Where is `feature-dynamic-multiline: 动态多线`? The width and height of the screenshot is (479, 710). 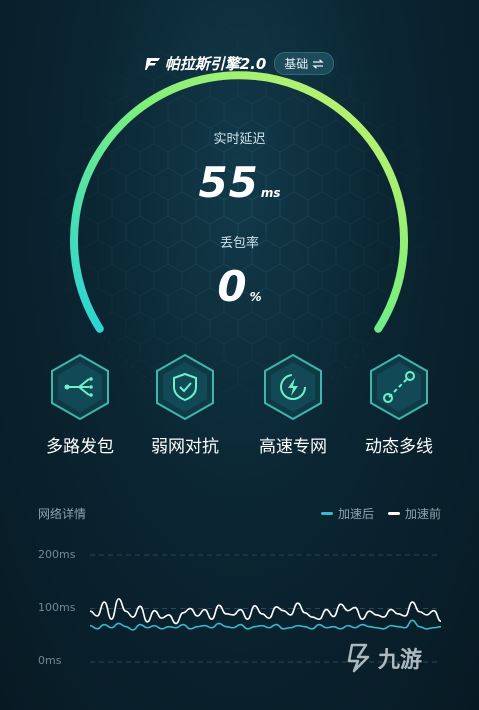
feature-dynamic-multiline: 动态多线 is located at coordinates (399, 404).